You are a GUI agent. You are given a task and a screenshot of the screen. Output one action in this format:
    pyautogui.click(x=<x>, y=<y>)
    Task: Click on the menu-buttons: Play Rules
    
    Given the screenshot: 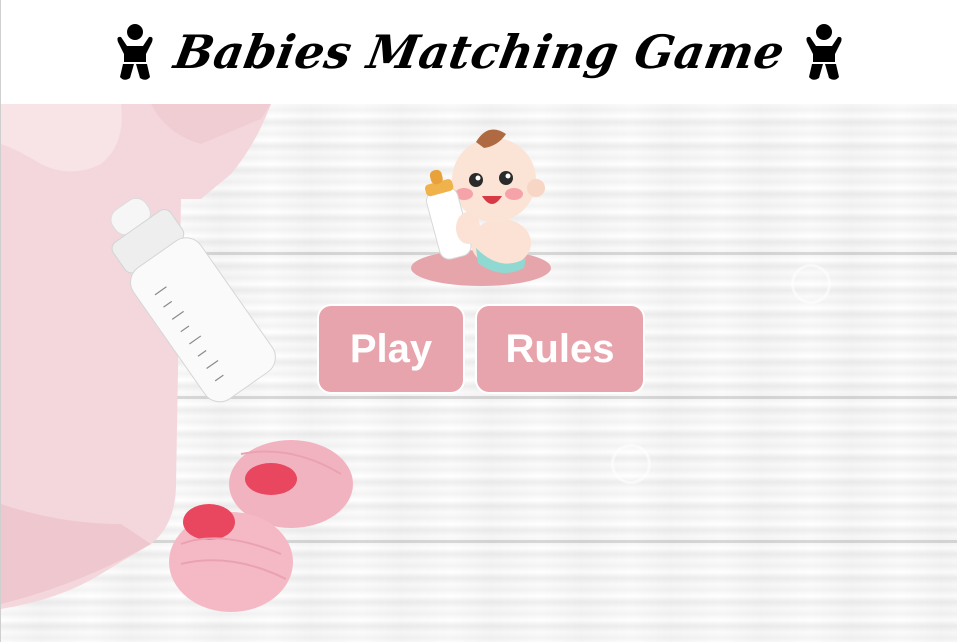 What is the action you would take?
    pyautogui.click(x=481, y=349)
    